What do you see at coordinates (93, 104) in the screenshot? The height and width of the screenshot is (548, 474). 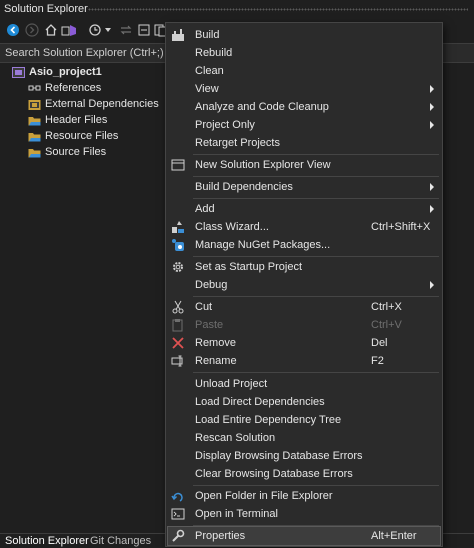 I see `tree-item-external-dependencies: External Dependencies` at bounding box center [93, 104].